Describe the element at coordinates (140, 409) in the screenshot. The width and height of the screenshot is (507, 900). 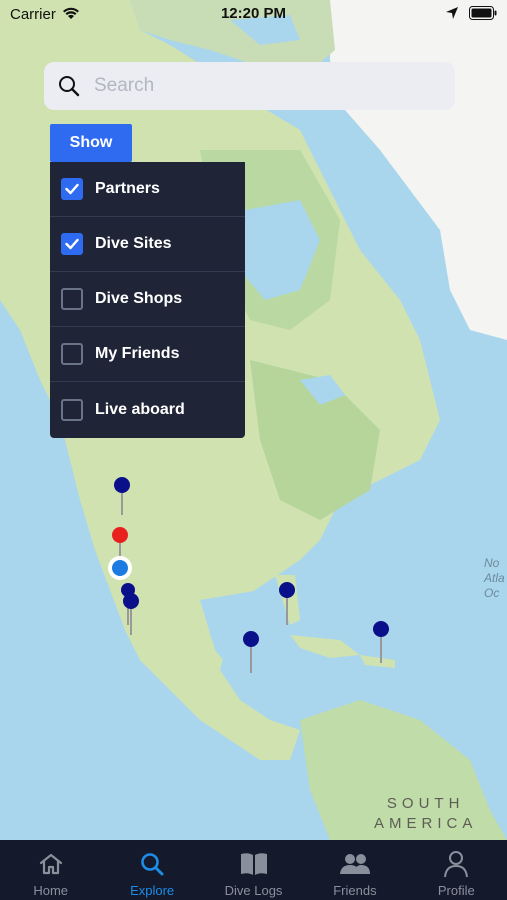
I see `filter-label: Live aboard` at that location.